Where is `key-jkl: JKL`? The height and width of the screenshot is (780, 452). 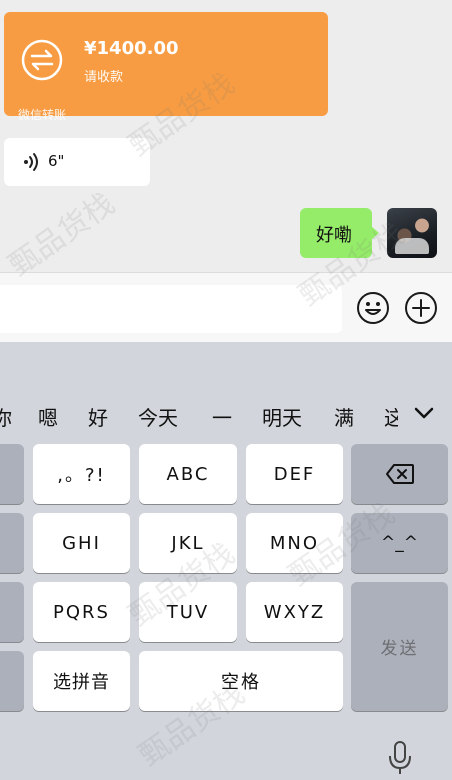 key-jkl: JKL is located at coordinates (188, 543).